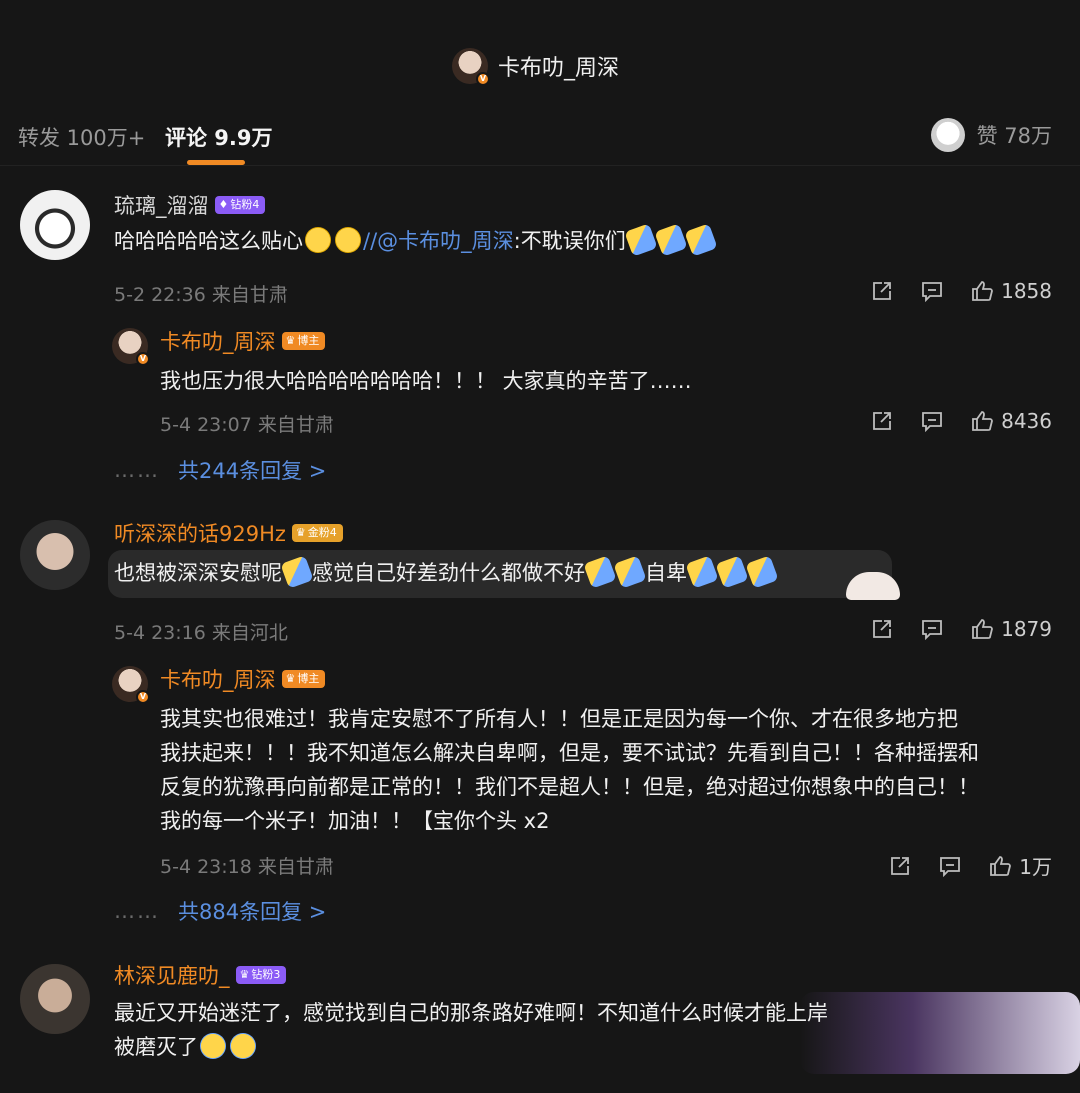  I want to click on comment-text-part: 自卑, so click(666, 573).